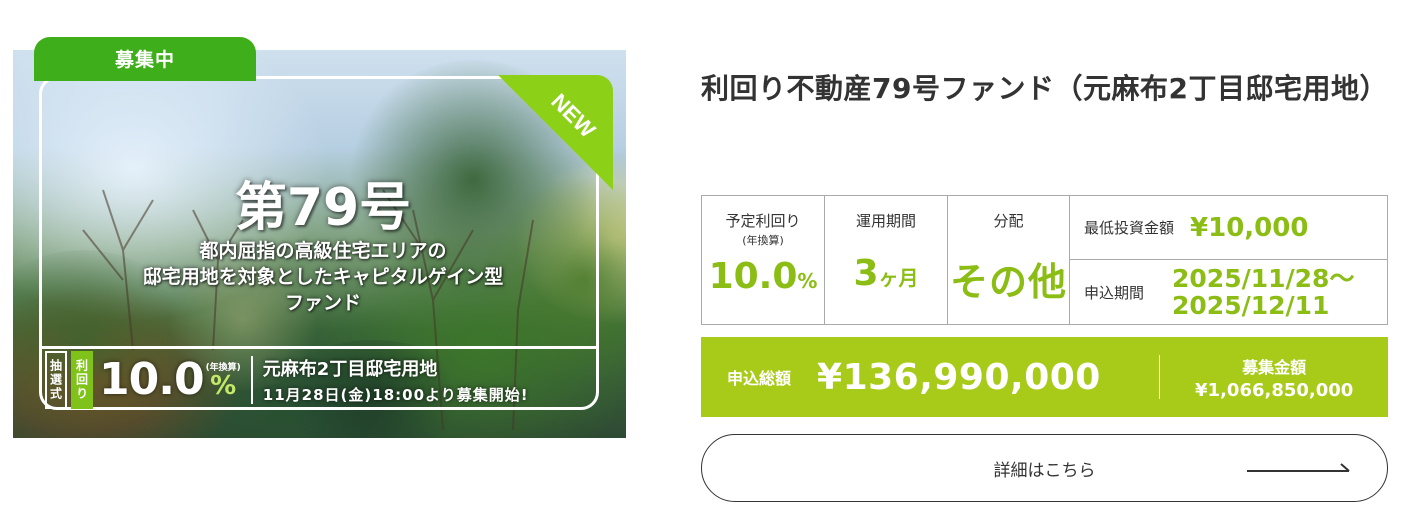 The width and height of the screenshot is (1405, 522). Describe the element at coordinates (1251, 305) in the screenshot. I see `application-end-date: 2025/12/11` at that location.